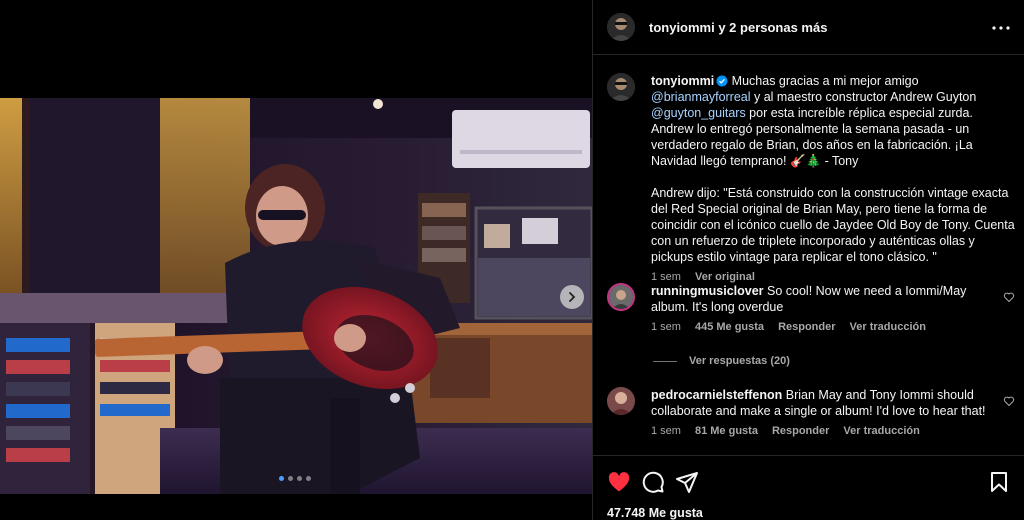 The height and width of the screenshot is (520, 1024). I want to click on comment-username: pedrocarnielsteffenon, so click(716, 395).